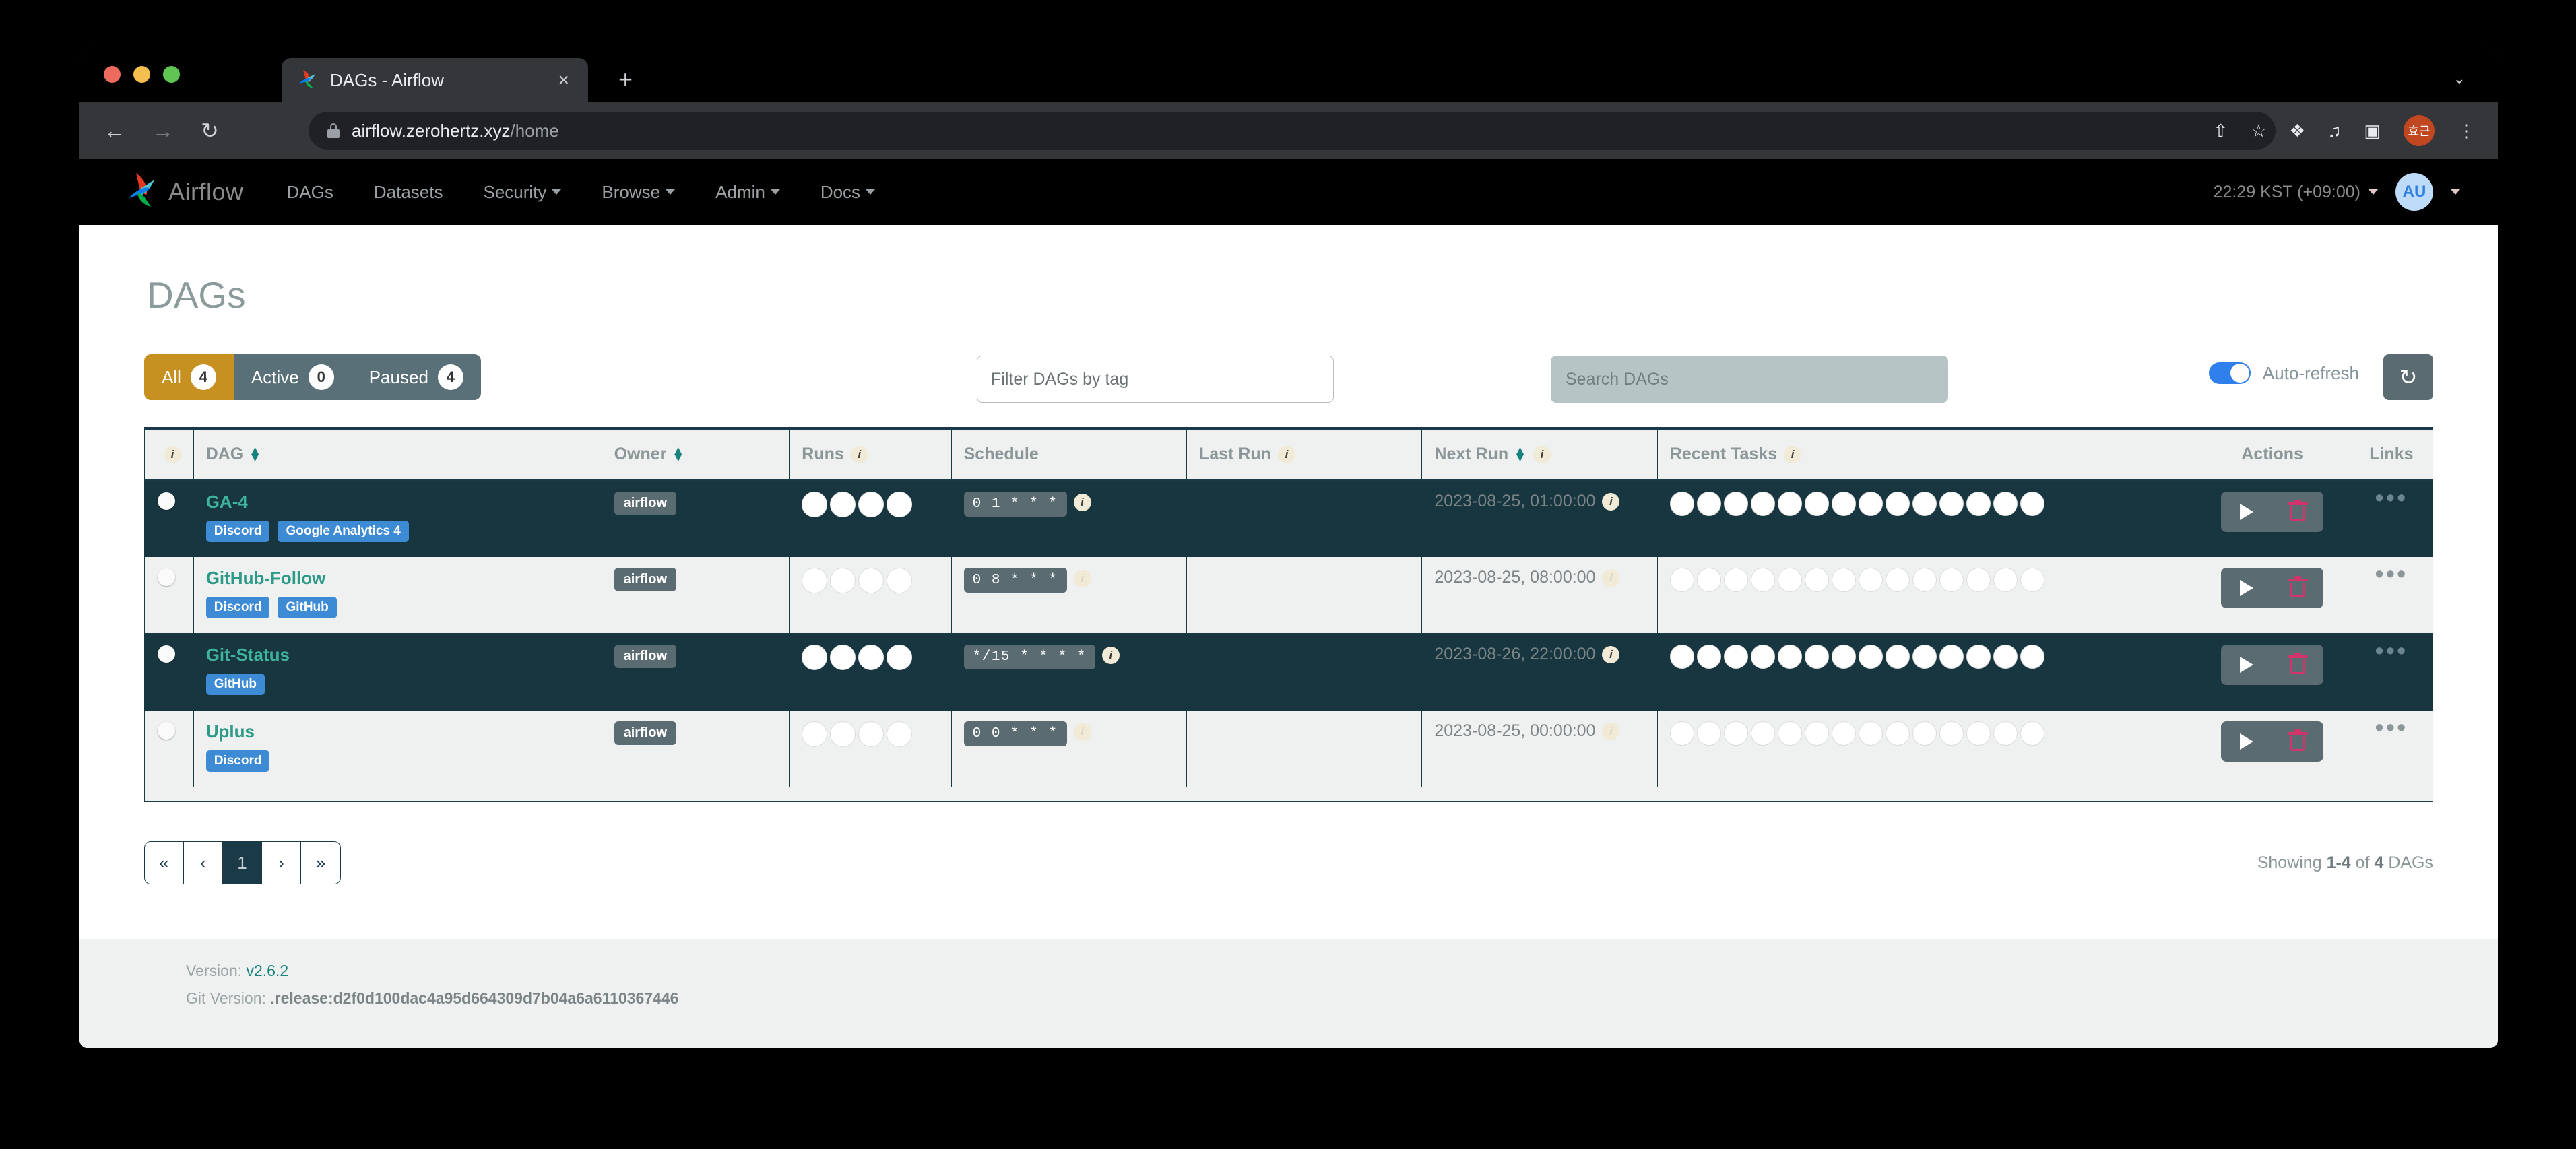  I want to click on bookmark-star-icon: ☆, so click(2258, 130).